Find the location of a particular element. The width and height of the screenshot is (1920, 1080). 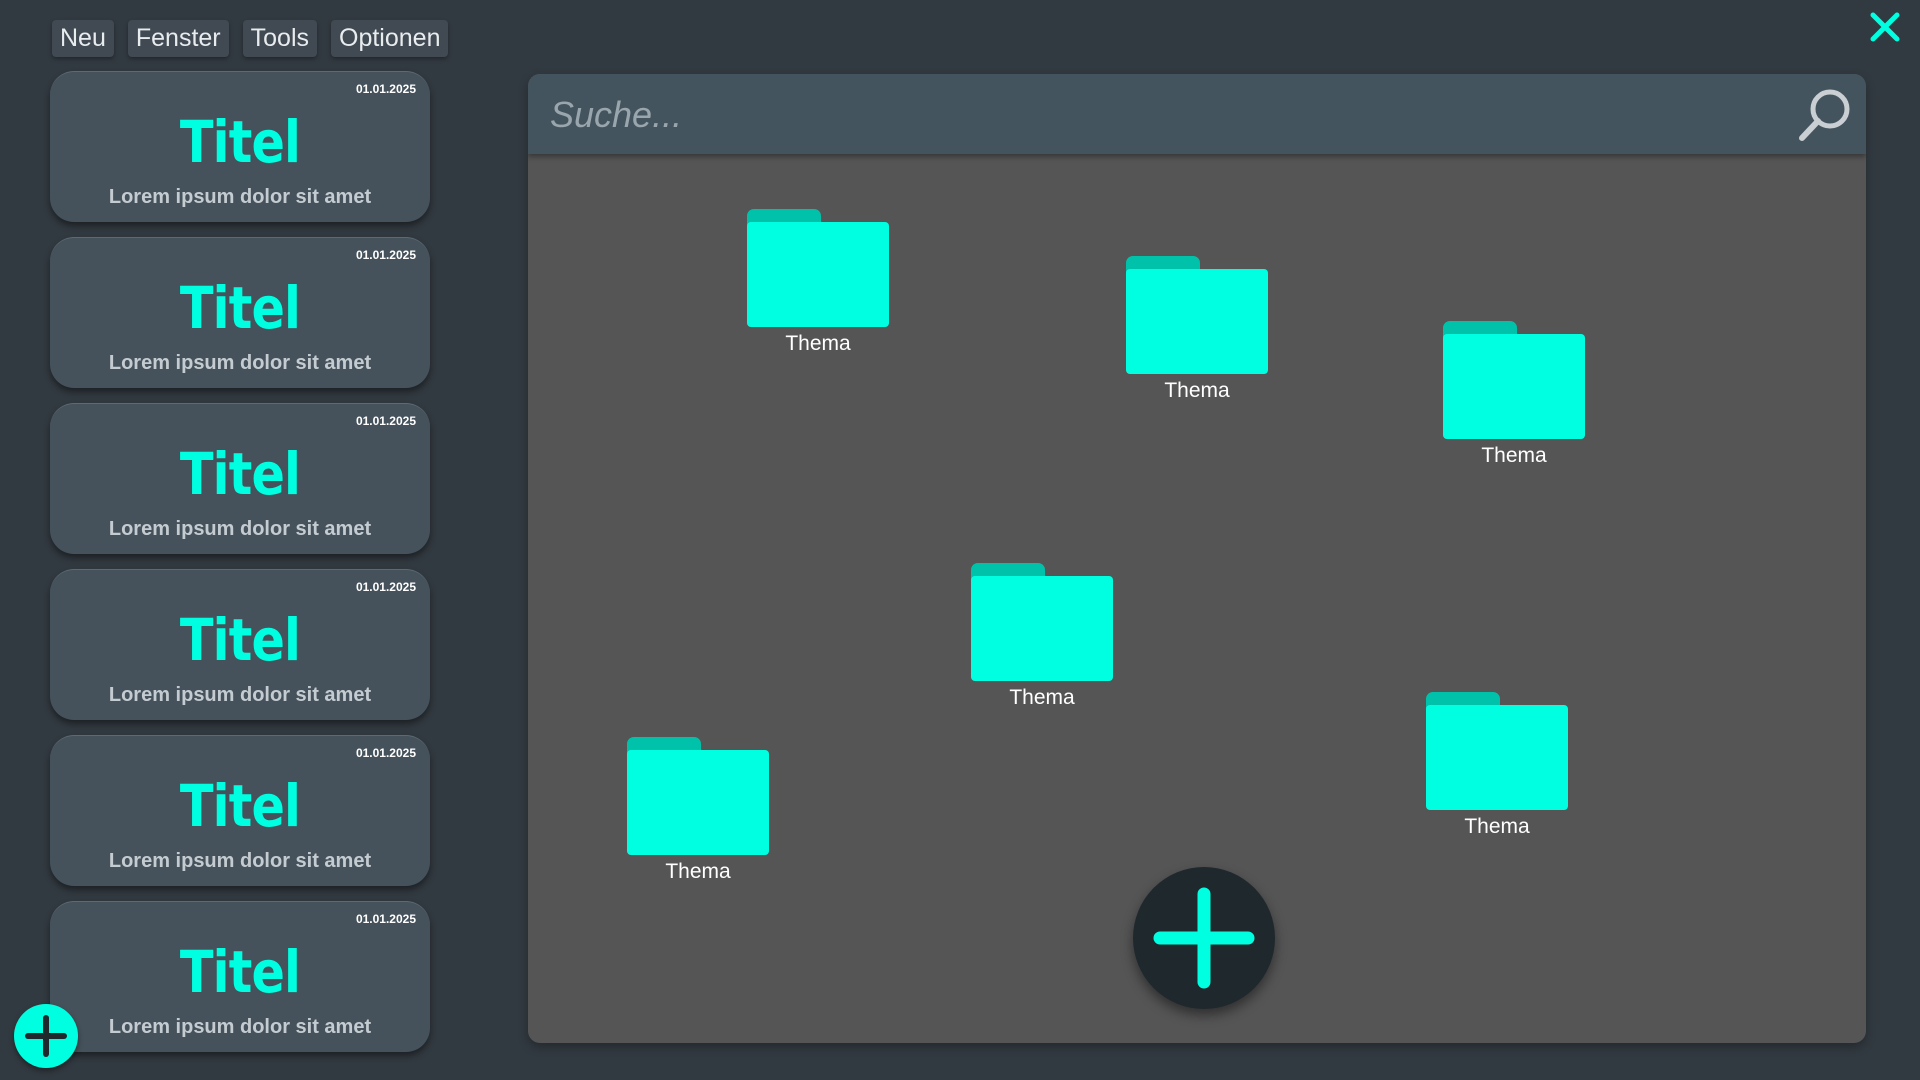

search-bar is located at coordinates (1197, 114).